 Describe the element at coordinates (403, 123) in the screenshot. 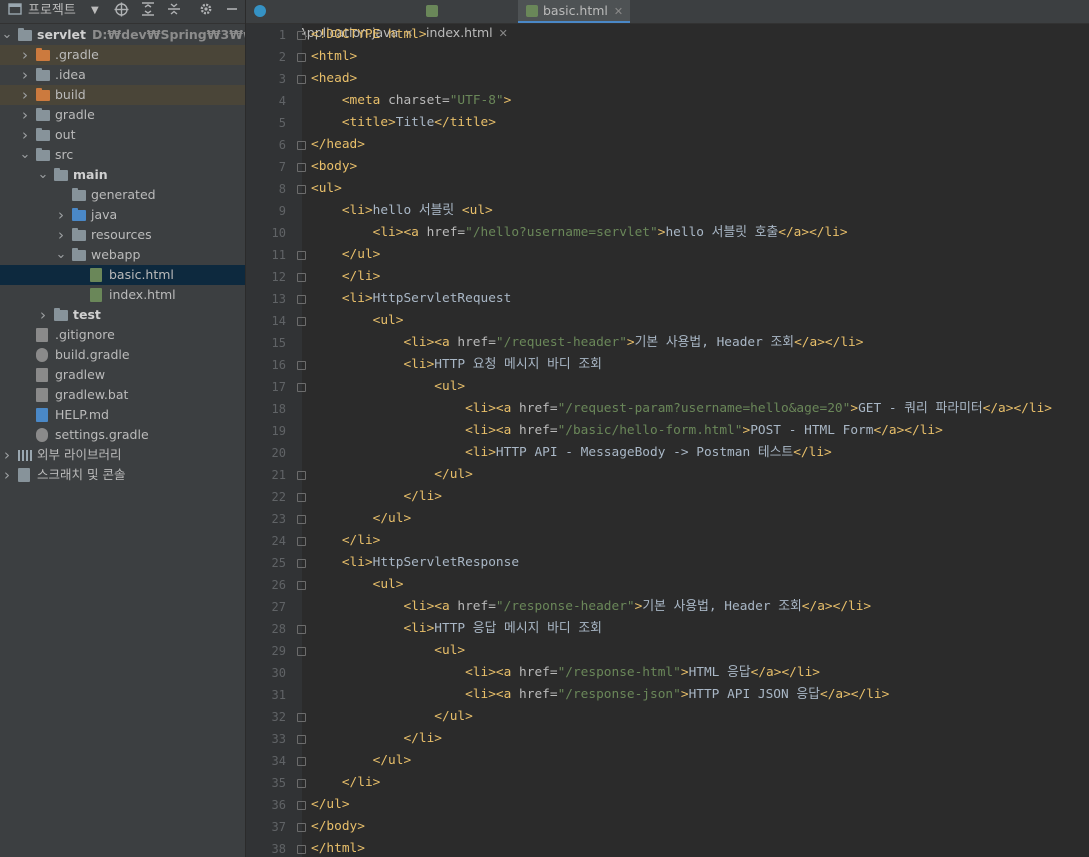

I see `code-line: <title>Title</title>` at that location.